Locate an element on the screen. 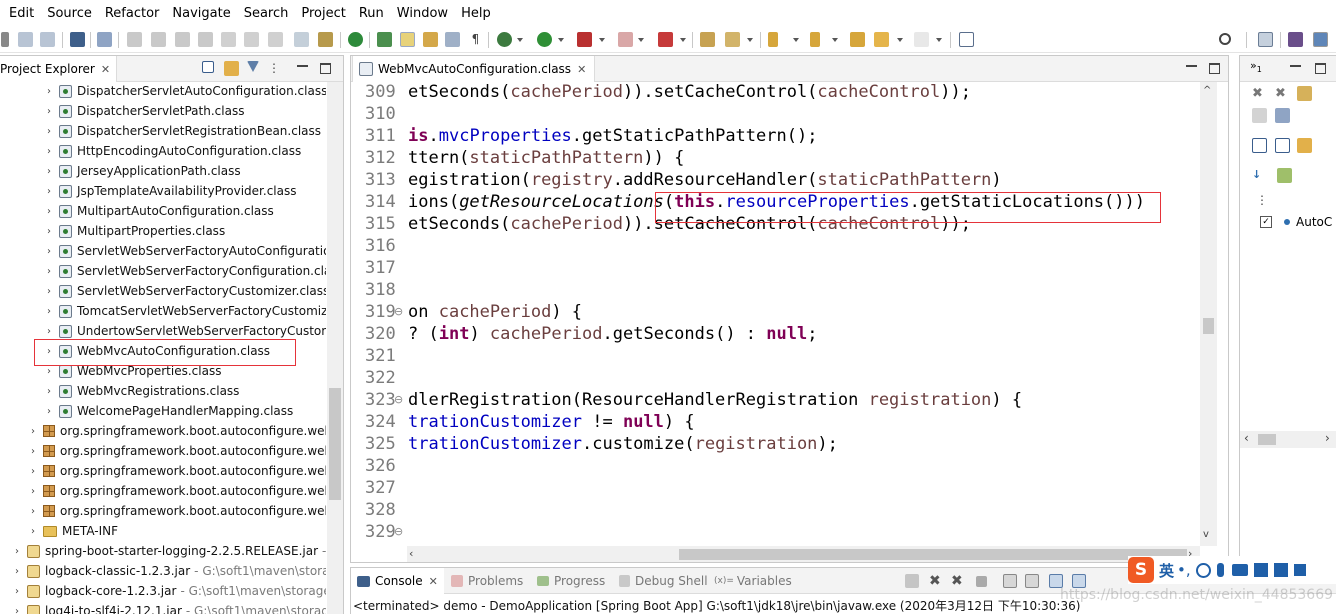 The height and width of the screenshot is (614, 1336). filter-icon is located at coordinates (253, 66).